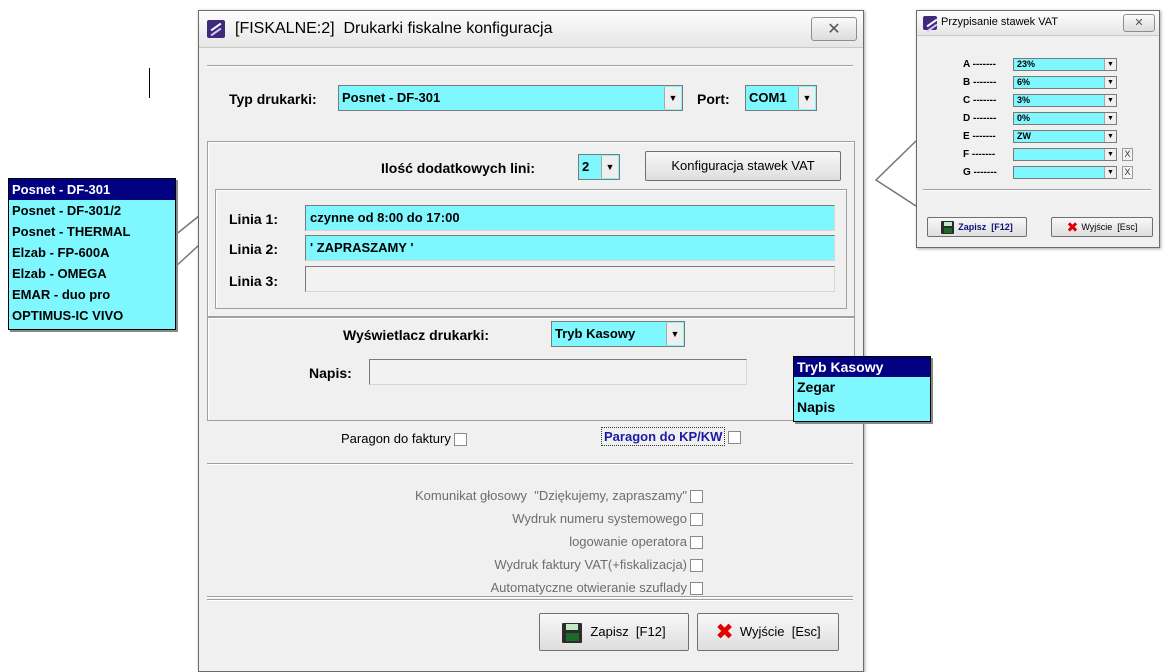 This screenshot has height=672, width=1168. What do you see at coordinates (780, 631) in the screenshot?
I see `exit-button-label: Wyjście [Esc]` at bounding box center [780, 631].